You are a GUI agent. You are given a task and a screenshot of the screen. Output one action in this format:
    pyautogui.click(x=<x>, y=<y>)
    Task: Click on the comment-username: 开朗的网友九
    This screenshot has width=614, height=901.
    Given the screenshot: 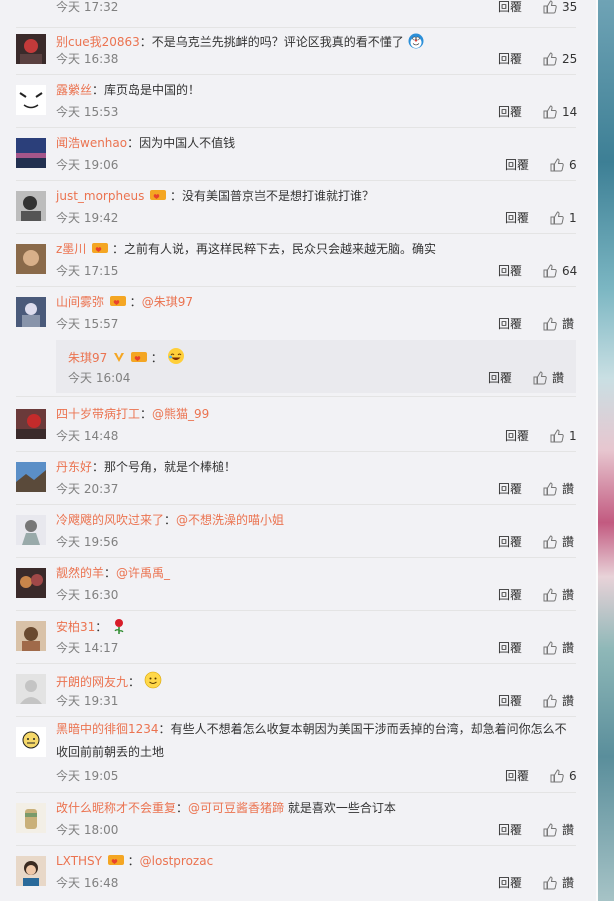 What is the action you would take?
    pyautogui.click(x=92, y=682)
    